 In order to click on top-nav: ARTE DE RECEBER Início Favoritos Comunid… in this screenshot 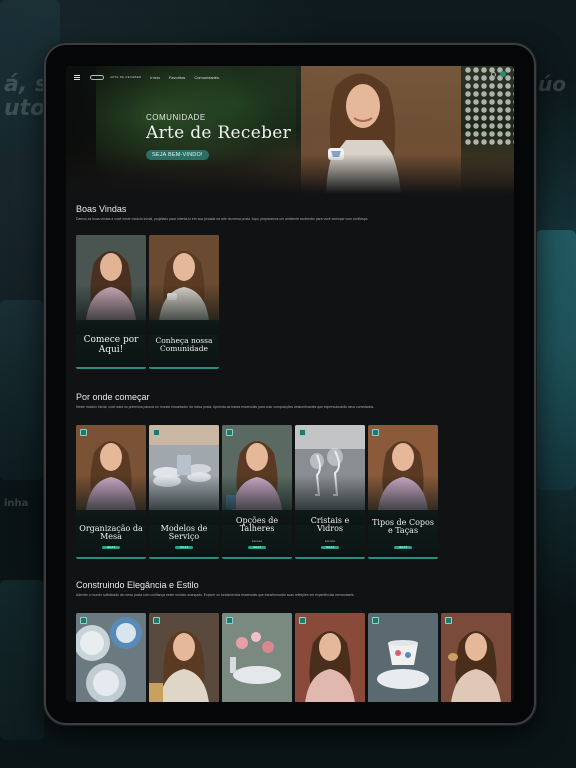, I will do `click(146, 77)`.